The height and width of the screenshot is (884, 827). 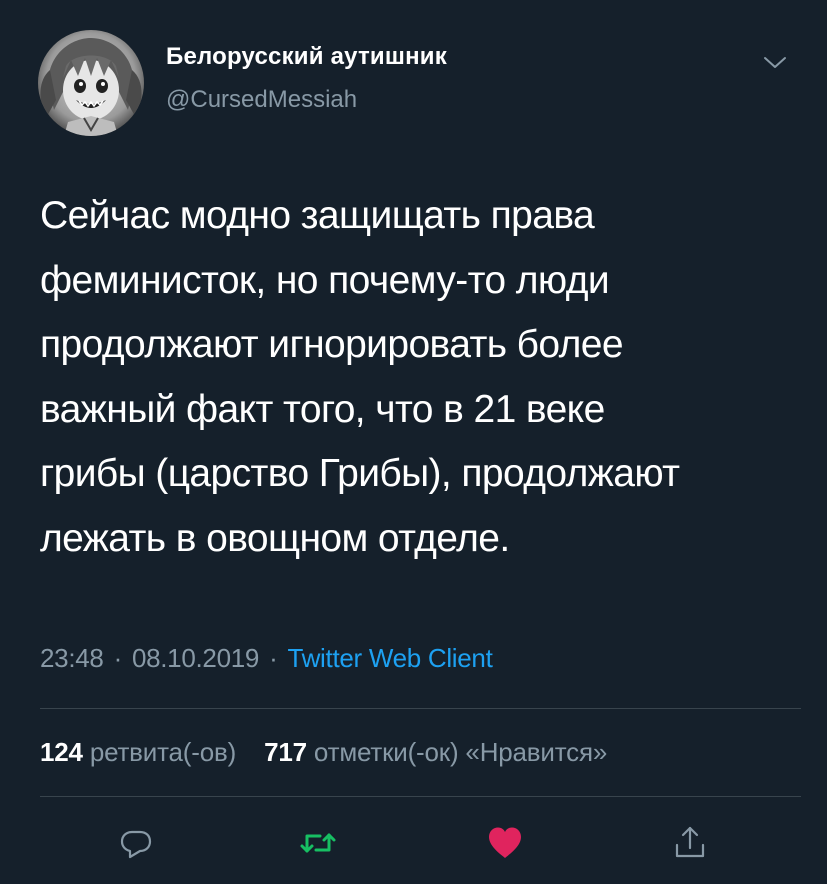 I want to click on tweet-client-link: Twitter Web Client, so click(x=389, y=658).